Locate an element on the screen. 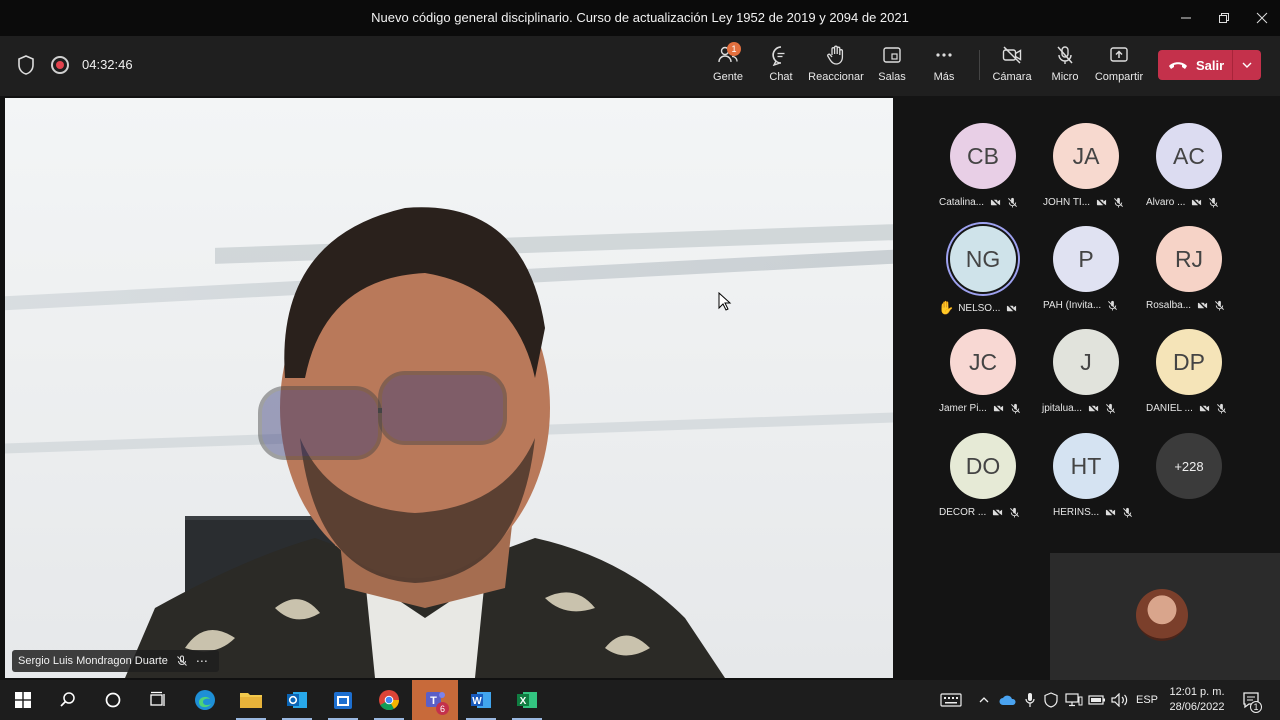  mic-button: Micro is located at coordinates (1065, 67).